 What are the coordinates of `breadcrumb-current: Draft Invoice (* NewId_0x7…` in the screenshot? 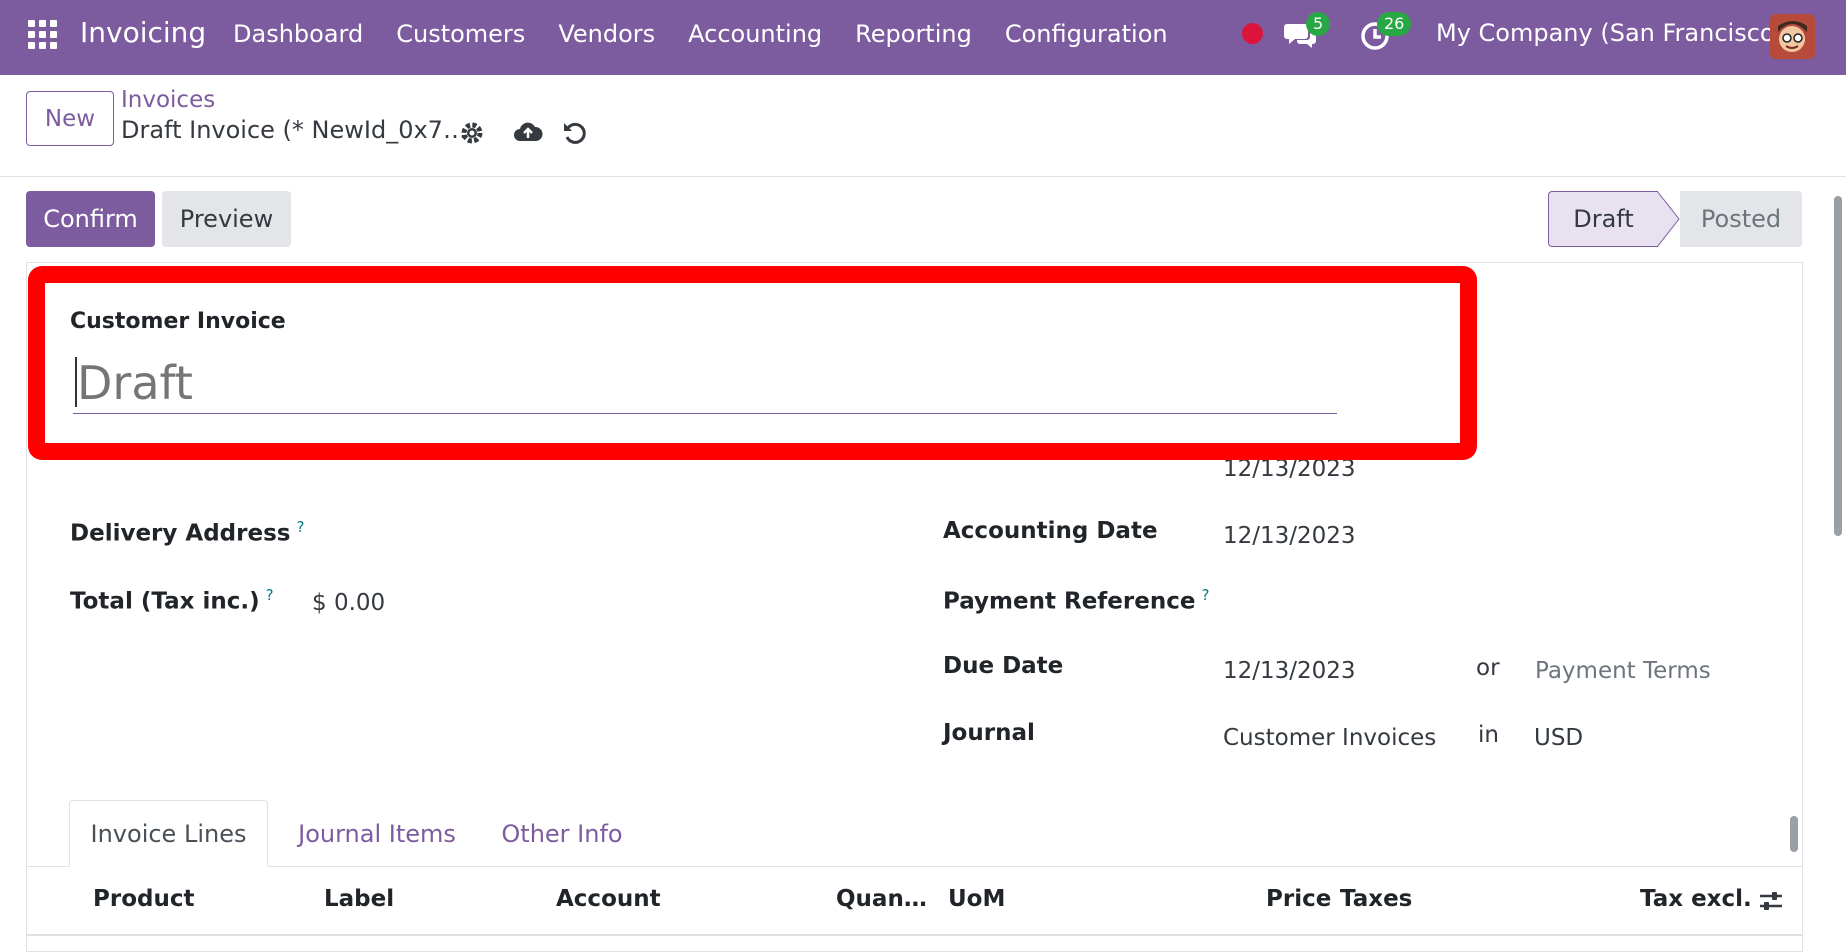 It's located at (294, 130).